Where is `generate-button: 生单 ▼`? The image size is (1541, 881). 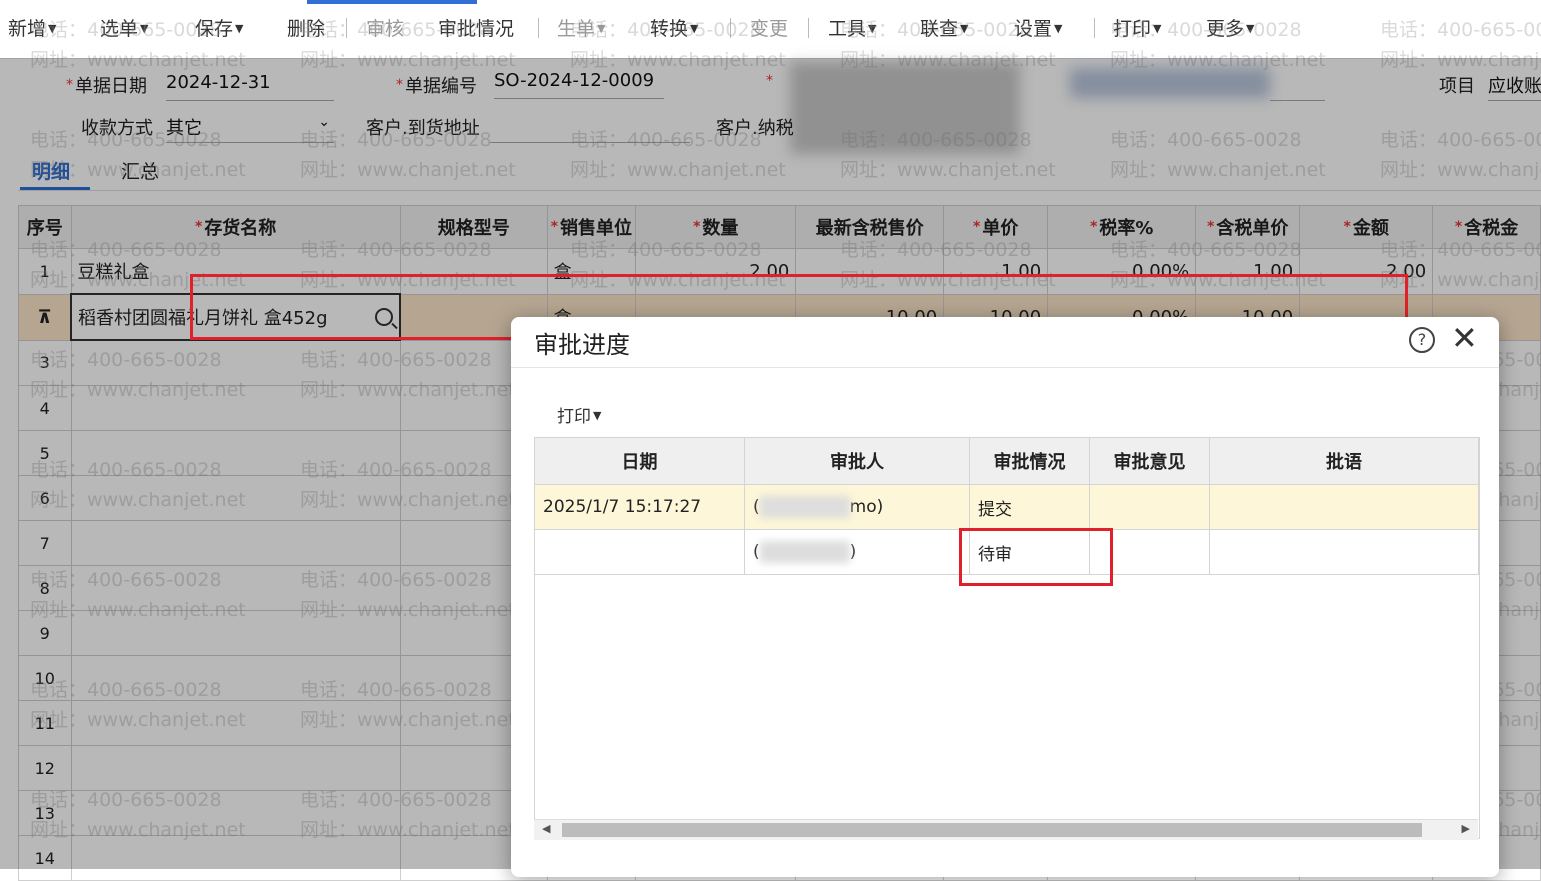
generate-button: 生单 ▼ is located at coordinates (581, 27).